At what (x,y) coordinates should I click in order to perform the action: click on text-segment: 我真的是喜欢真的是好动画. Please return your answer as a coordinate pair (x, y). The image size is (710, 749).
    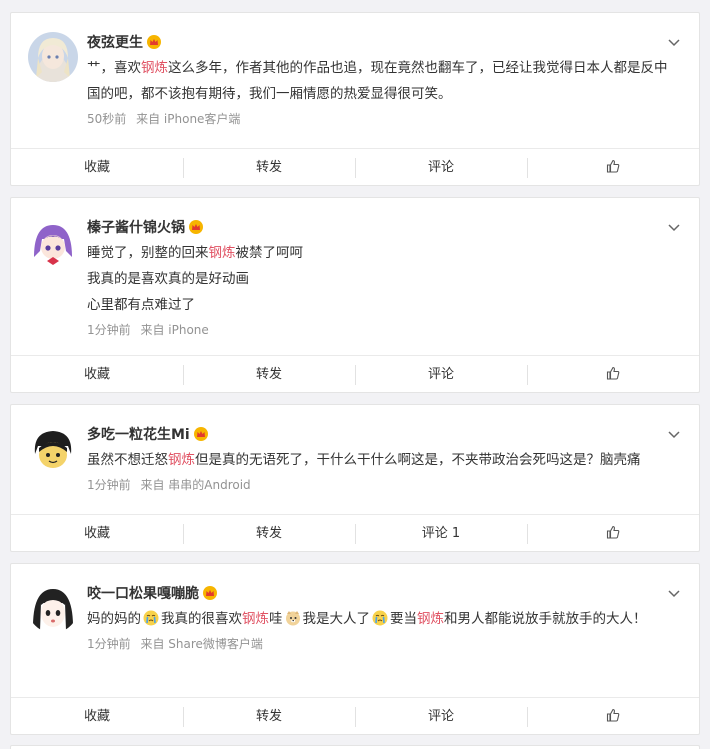
    Looking at the image, I should click on (168, 279).